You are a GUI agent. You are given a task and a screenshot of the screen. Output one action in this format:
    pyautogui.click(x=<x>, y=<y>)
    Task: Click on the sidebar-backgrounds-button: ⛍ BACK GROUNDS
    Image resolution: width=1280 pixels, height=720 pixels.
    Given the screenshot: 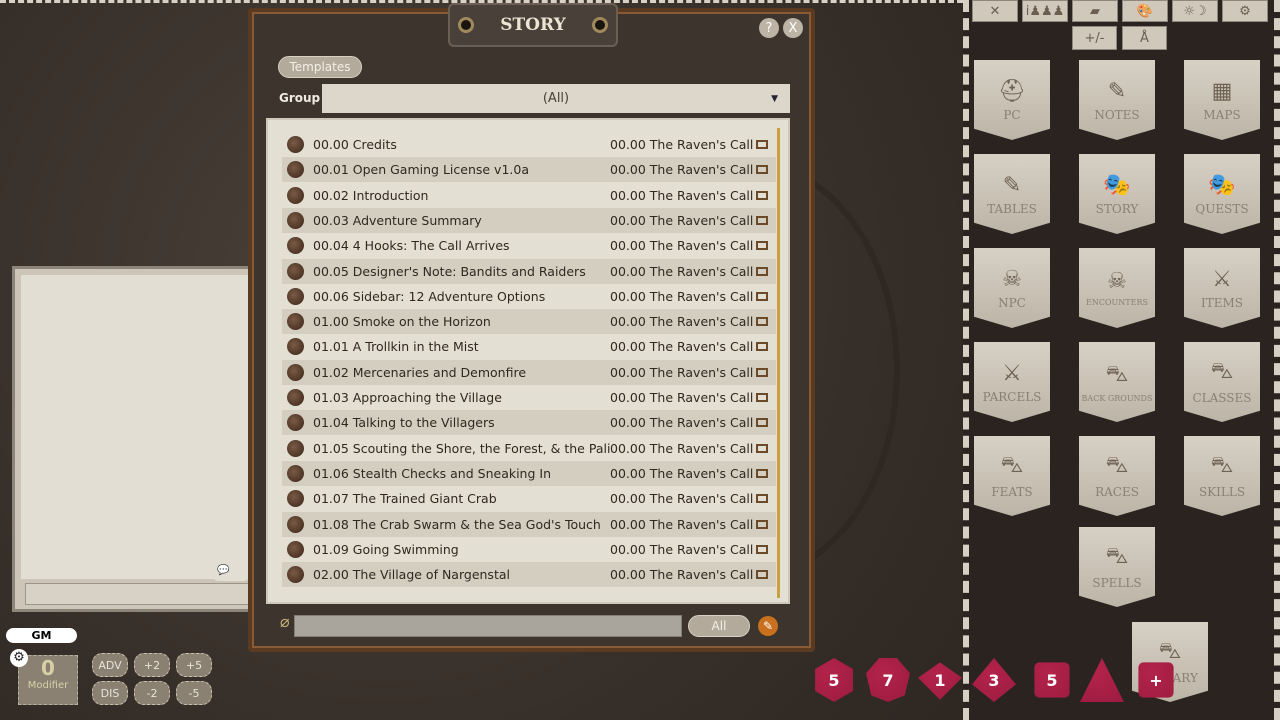 What is the action you would take?
    pyautogui.click(x=1117, y=382)
    